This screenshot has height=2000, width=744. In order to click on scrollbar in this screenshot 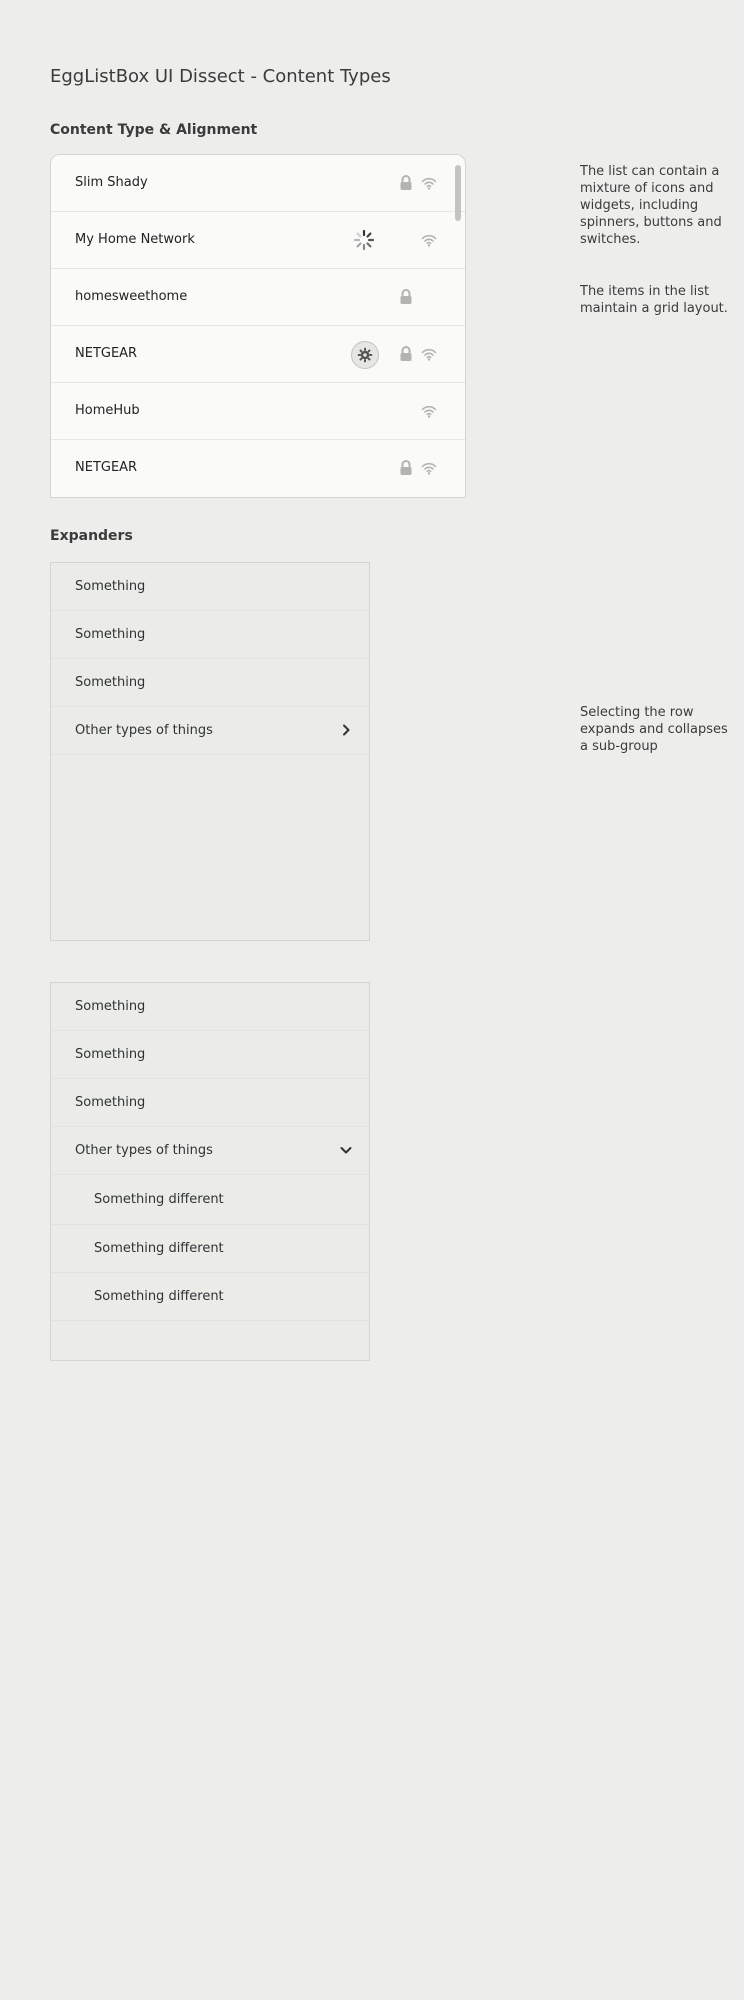, I will do `click(458, 193)`.